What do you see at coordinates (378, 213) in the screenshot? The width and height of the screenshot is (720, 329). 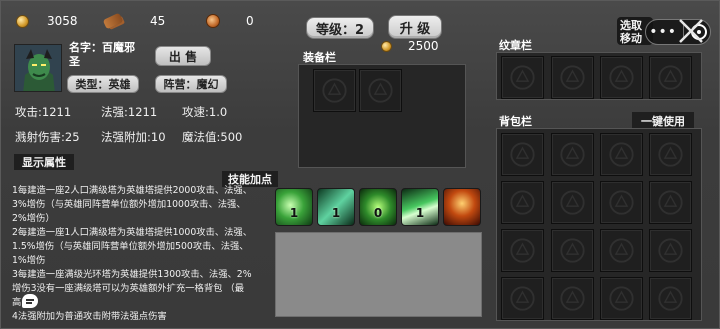 I see `skill-level-3: 0` at bounding box center [378, 213].